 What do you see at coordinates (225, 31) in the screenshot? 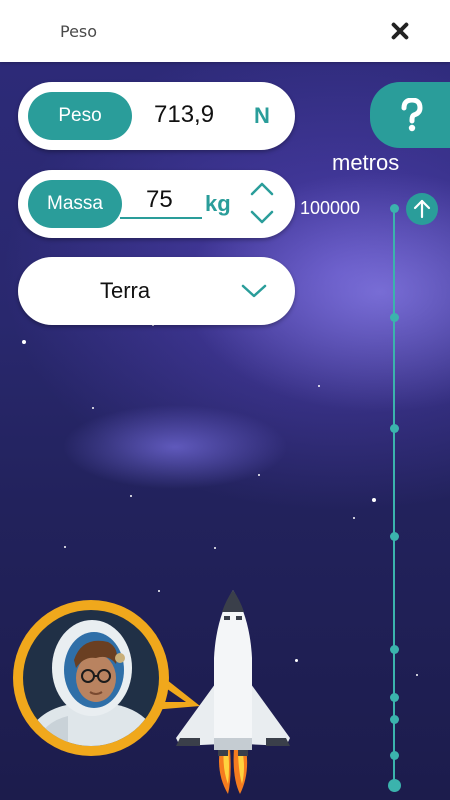
I see `app-header: Peso` at bounding box center [225, 31].